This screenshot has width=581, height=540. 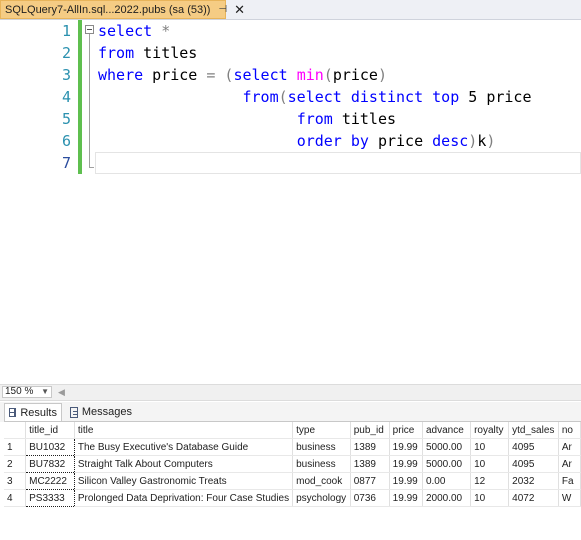 What do you see at coordinates (184, 481) in the screenshot?
I see `table-cell: Silicon Valley Gastronomic Treats` at bounding box center [184, 481].